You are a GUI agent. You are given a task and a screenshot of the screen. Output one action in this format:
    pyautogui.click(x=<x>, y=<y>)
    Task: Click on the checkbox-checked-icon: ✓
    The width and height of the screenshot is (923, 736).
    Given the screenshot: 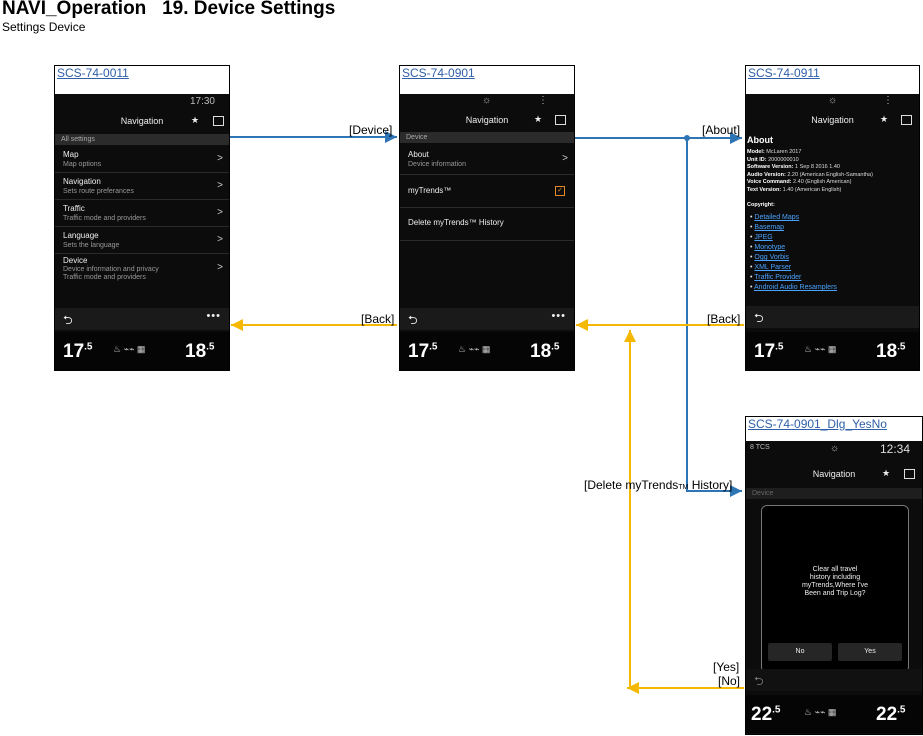 What is the action you would take?
    pyautogui.click(x=560, y=191)
    